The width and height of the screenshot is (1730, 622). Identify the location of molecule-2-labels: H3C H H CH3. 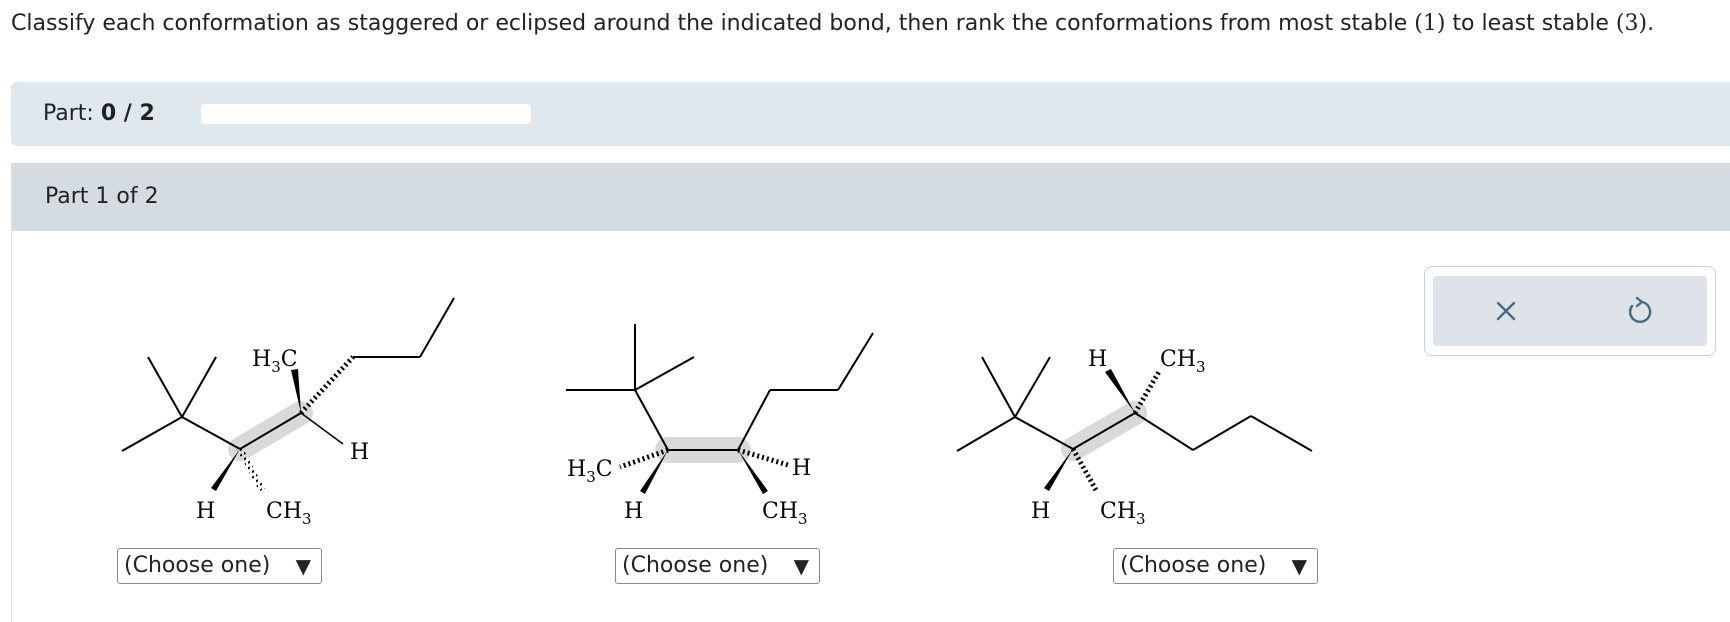
(689, 492).